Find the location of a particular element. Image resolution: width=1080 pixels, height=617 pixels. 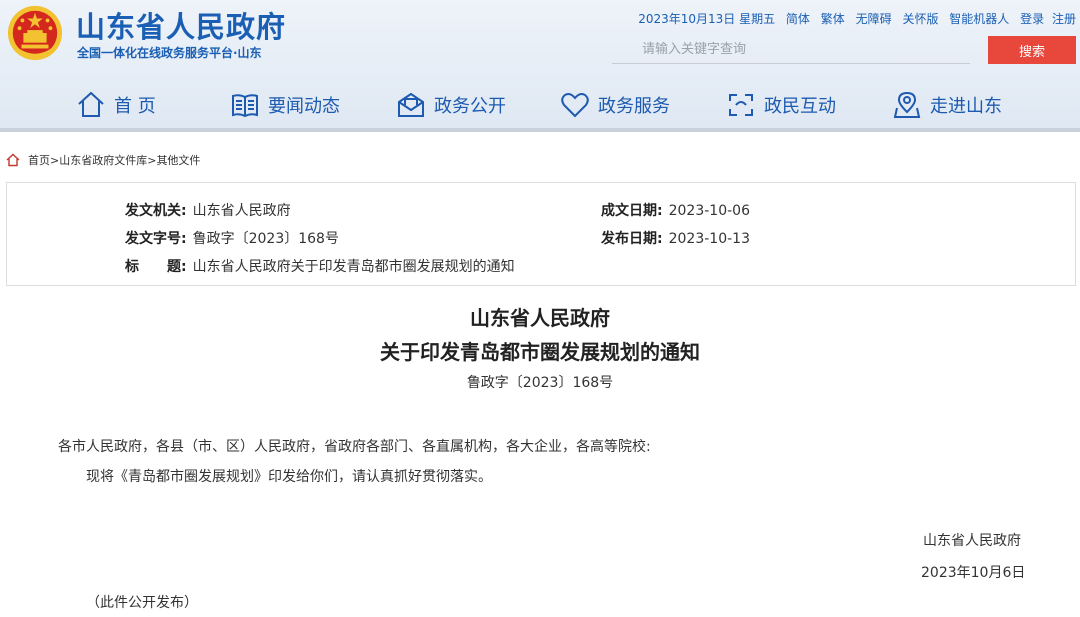

link-register: 注册 is located at coordinates (1064, 19).